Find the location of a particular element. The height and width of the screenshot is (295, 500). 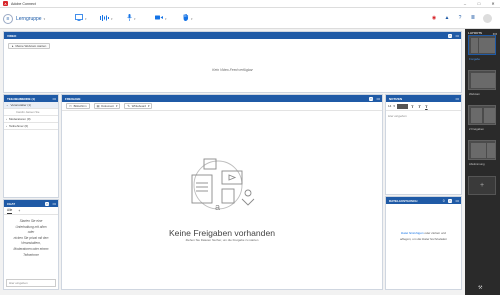

start-webcam-label: Meine Webcam starten is located at coordinates (31, 46).